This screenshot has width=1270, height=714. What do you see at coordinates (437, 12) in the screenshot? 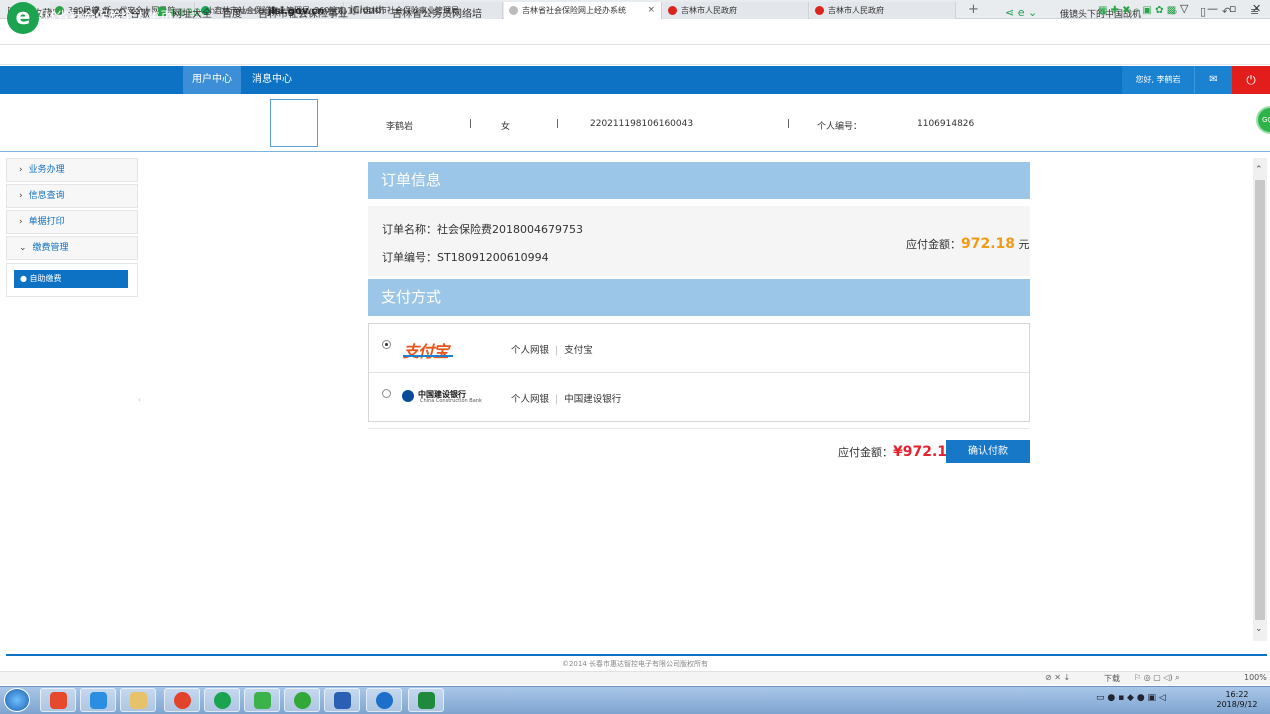
I see `bookmark-item: 吉林省公务员网络培` at bounding box center [437, 12].